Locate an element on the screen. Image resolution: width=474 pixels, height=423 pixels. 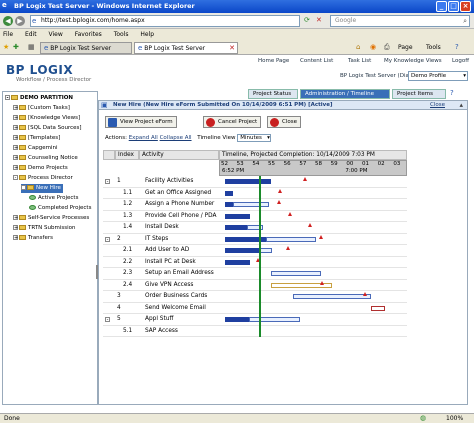
menu-file: File is located at coordinates (8, 34).